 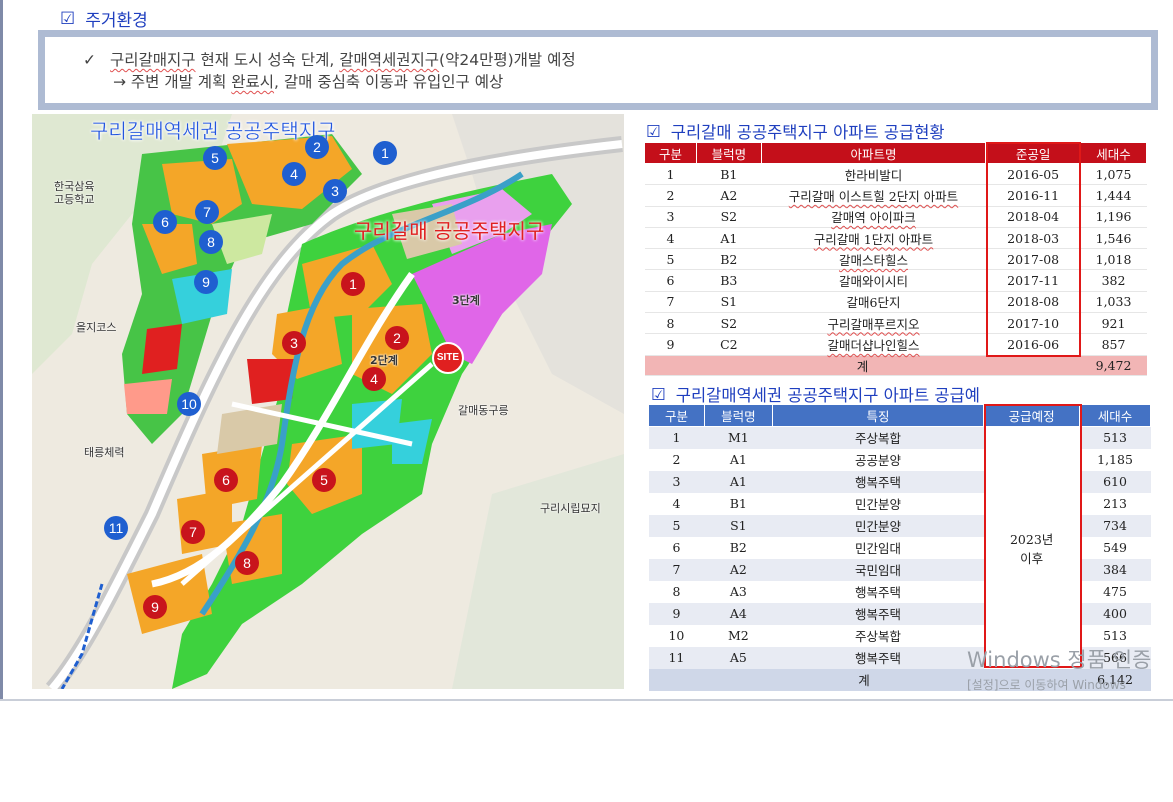 What do you see at coordinates (676, 481) in the screenshot?
I see `table-cell: 3` at bounding box center [676, 481].